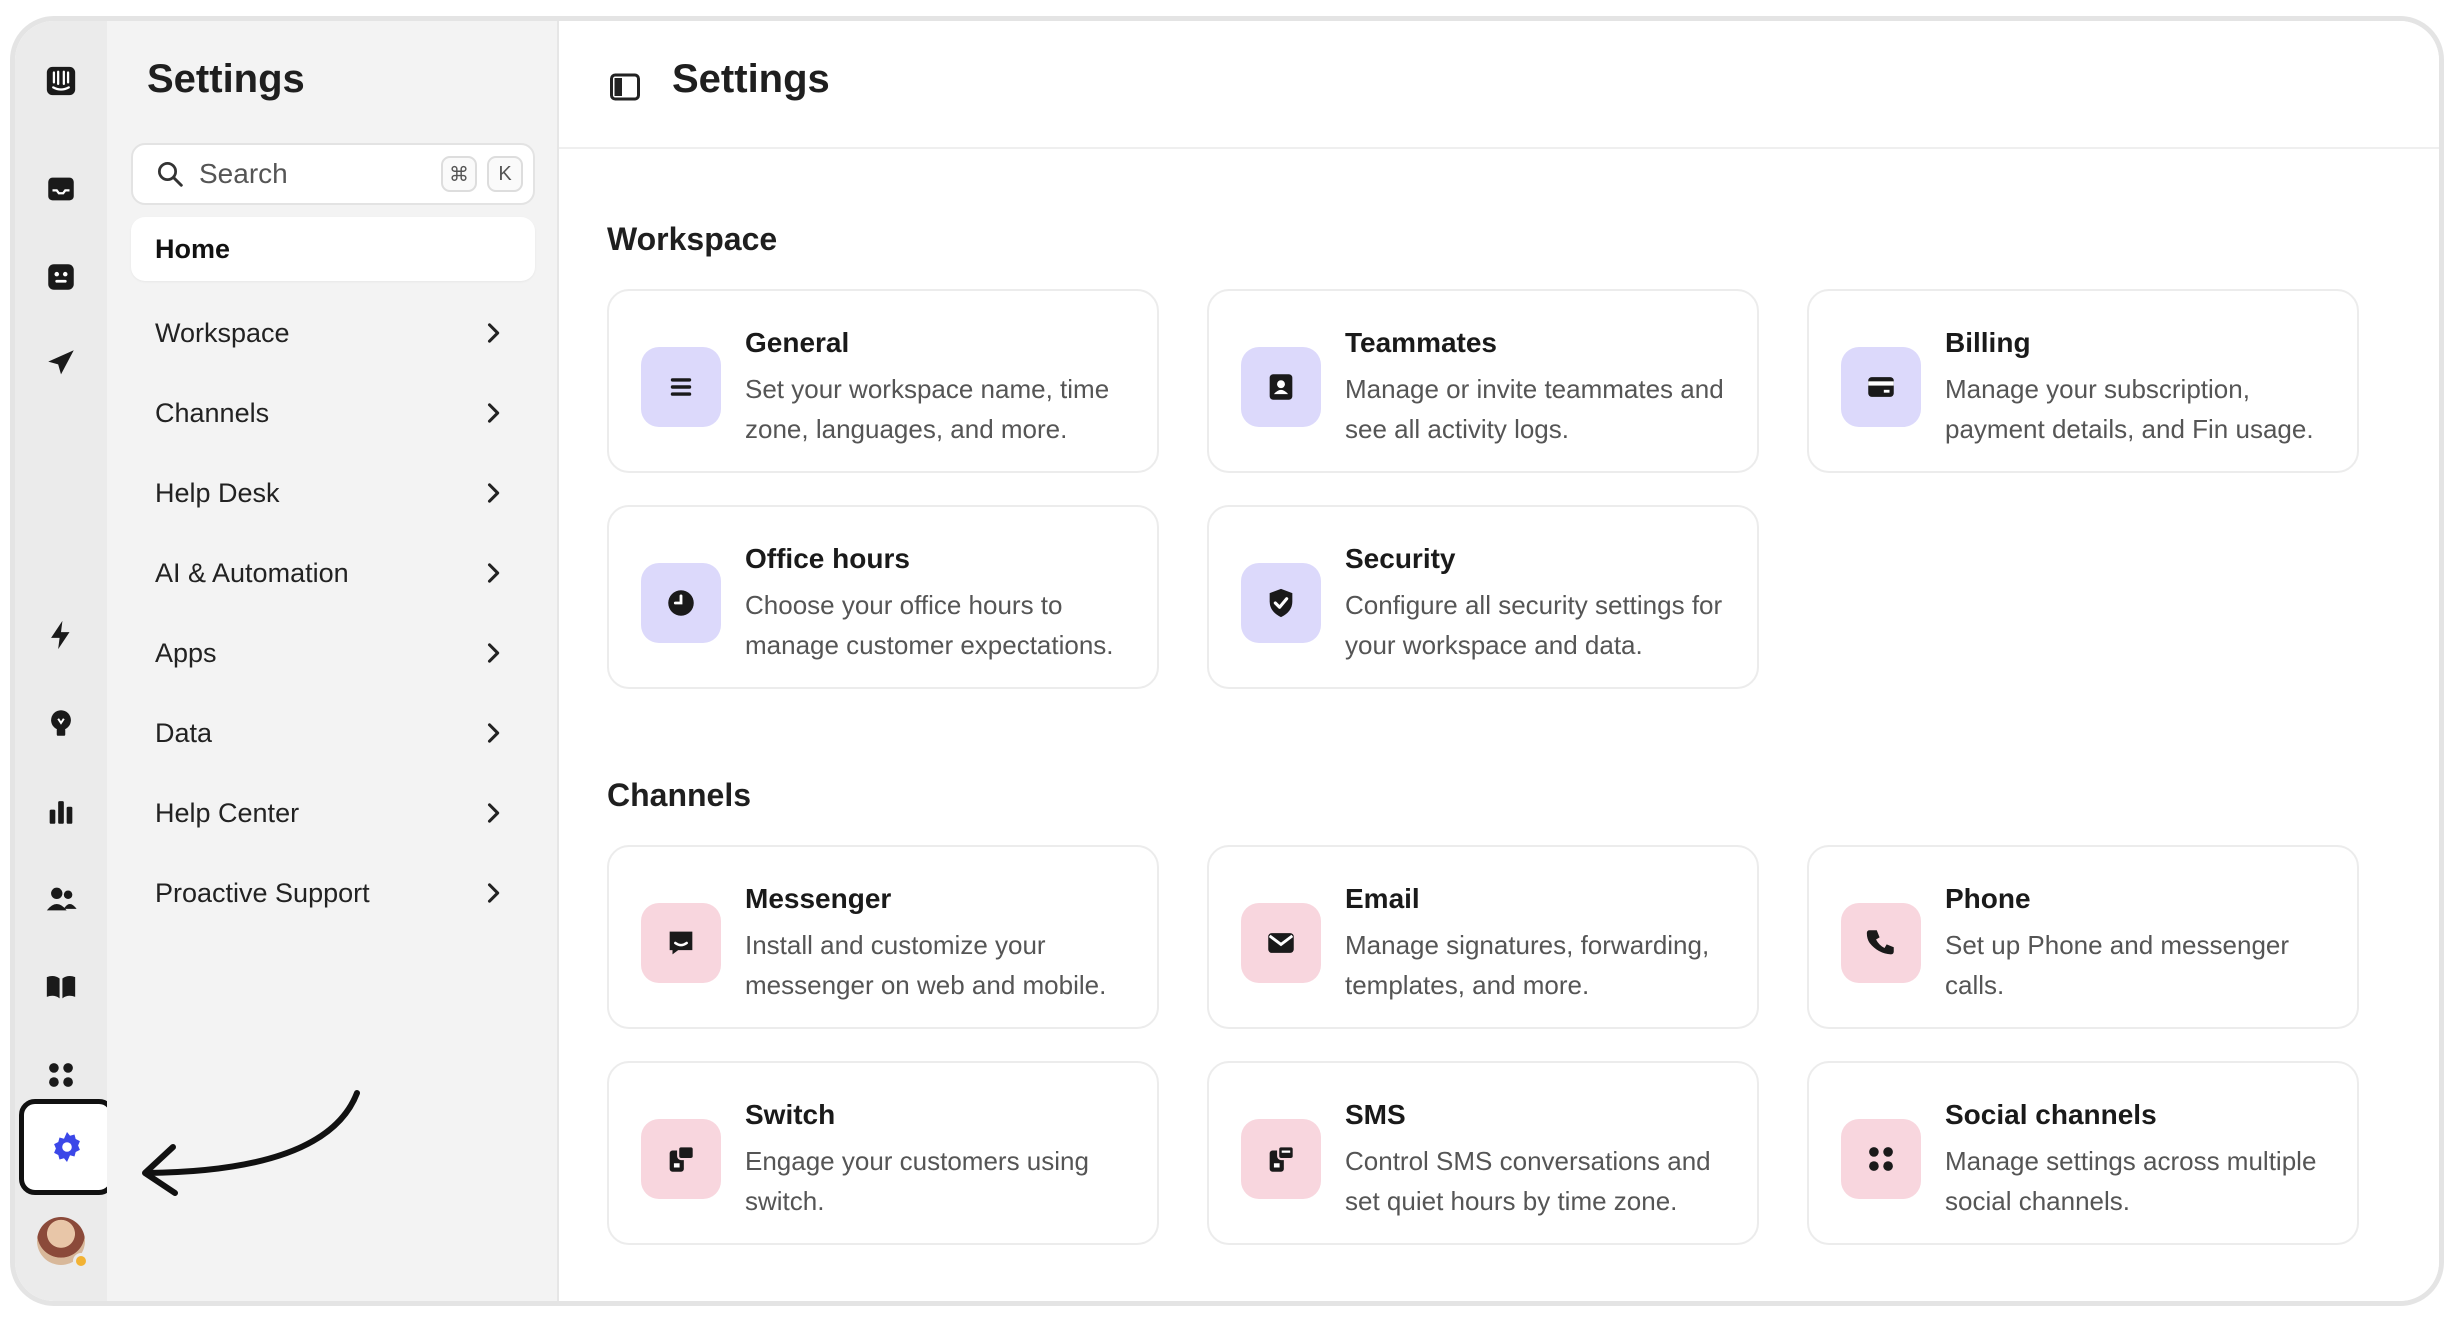  What do you see at coordinates (827, 558) in the screenshot?
I see `card-title: Office hours` at bounding box center [827, 558].